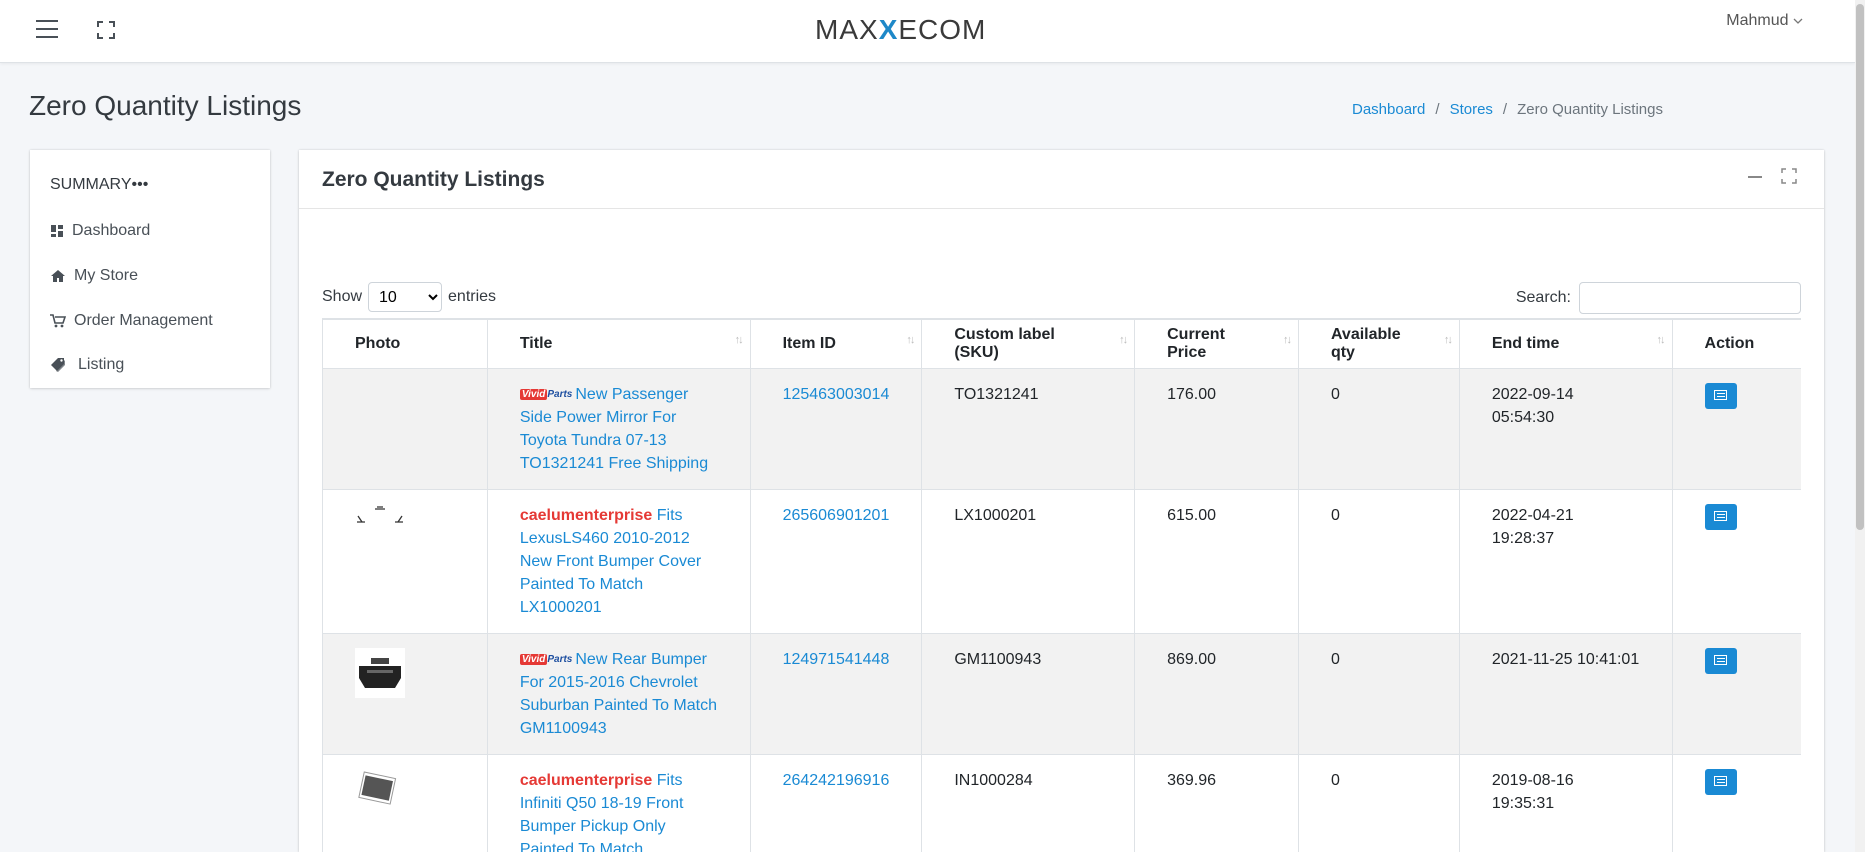  Describe the element at coordinates (1388, 109) in the screenshot. I see `breadcrumb-dashboard: Dashboard` at that location.